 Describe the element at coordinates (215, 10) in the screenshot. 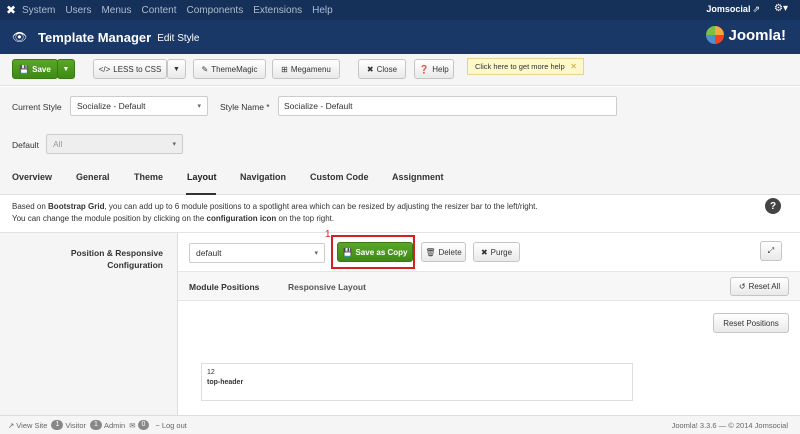

I see `menu-components: Components` at that location.